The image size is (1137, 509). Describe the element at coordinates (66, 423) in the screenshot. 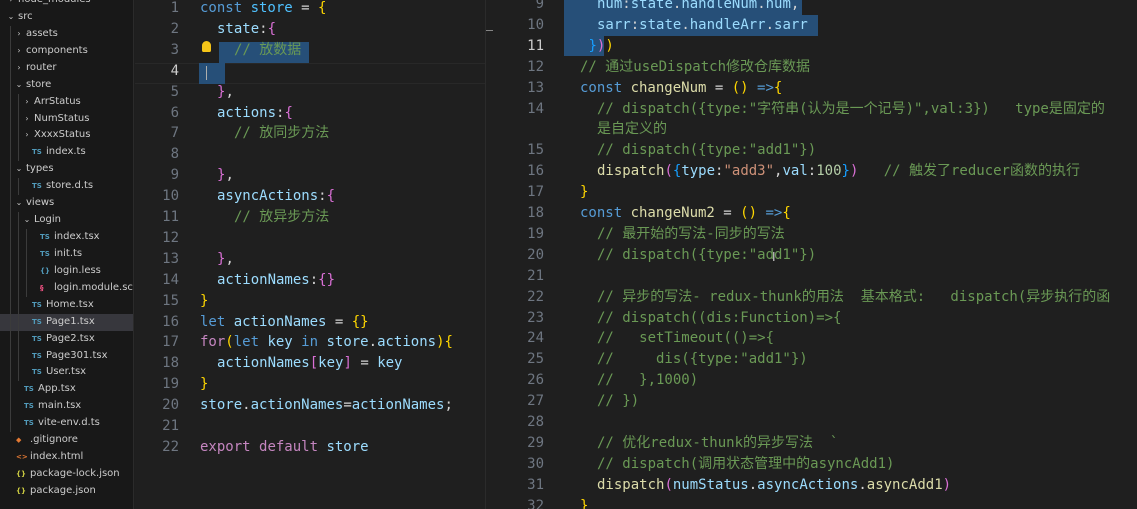

I see `explorer-file: TSvite-env.d.ts` at that location.